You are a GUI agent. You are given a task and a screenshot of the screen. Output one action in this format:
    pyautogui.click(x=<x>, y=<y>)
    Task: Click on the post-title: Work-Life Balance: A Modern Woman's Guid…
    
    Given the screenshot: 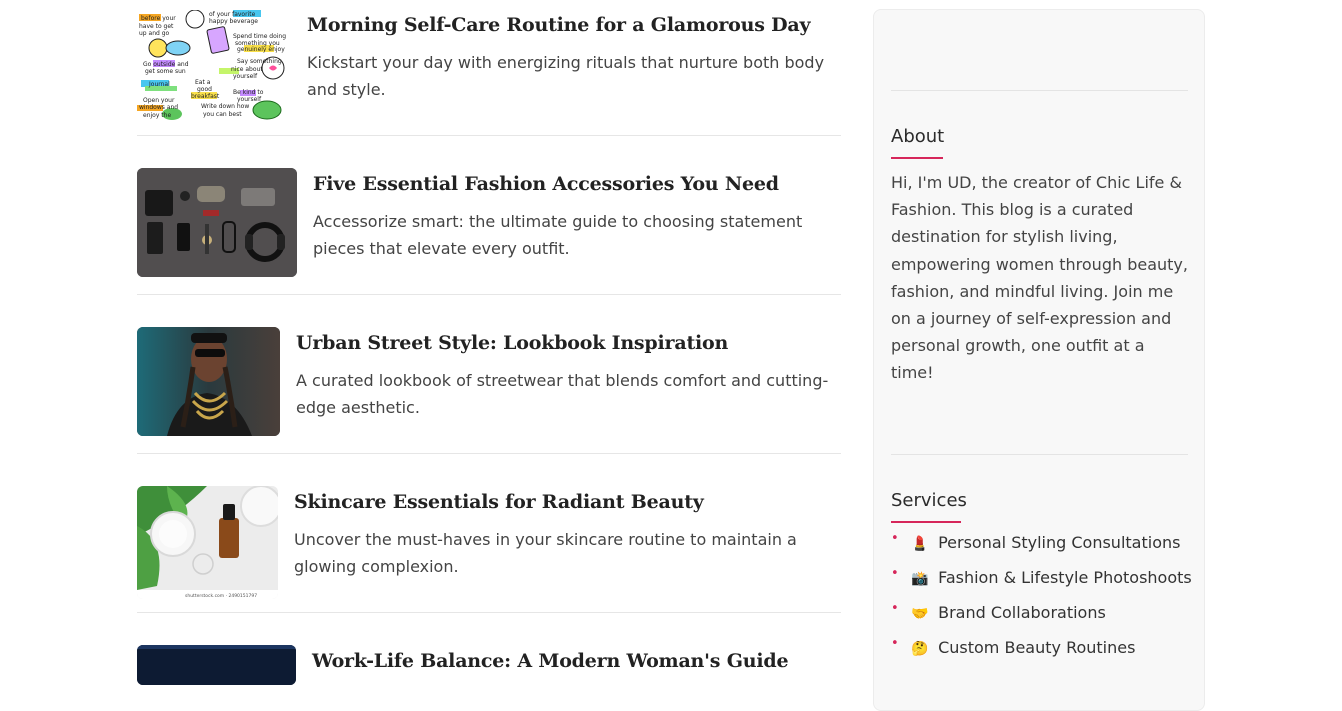 What is the action you would take?
    pyautogui.click(x=550, y=661)
    